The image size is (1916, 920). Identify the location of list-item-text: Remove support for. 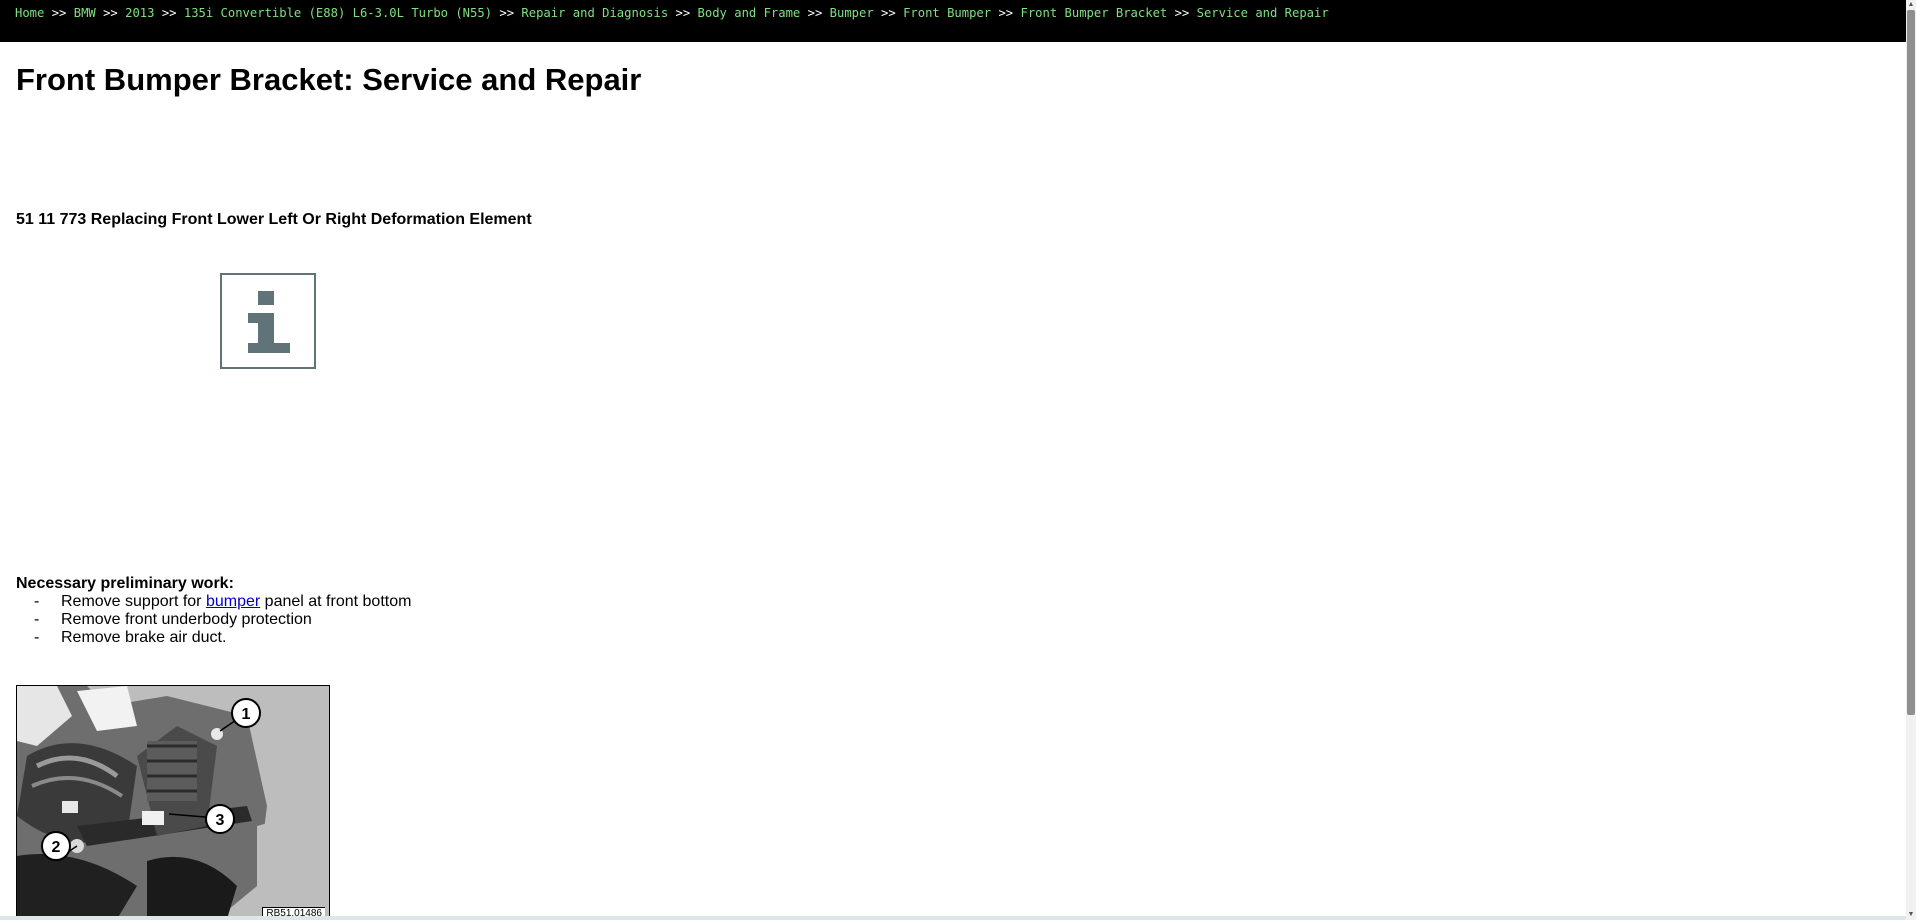
(131, 601).